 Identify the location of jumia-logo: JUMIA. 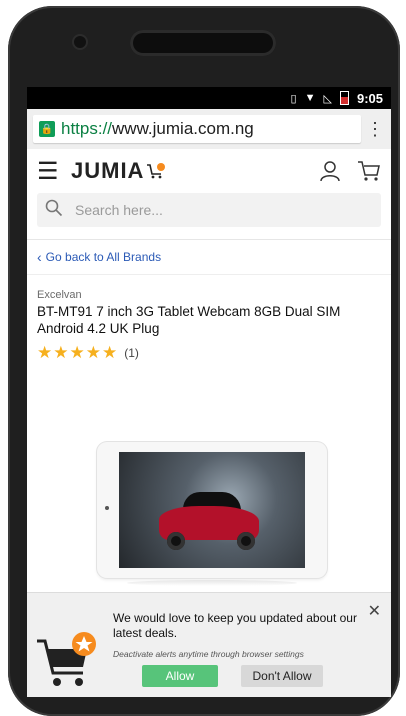
(118, 171).